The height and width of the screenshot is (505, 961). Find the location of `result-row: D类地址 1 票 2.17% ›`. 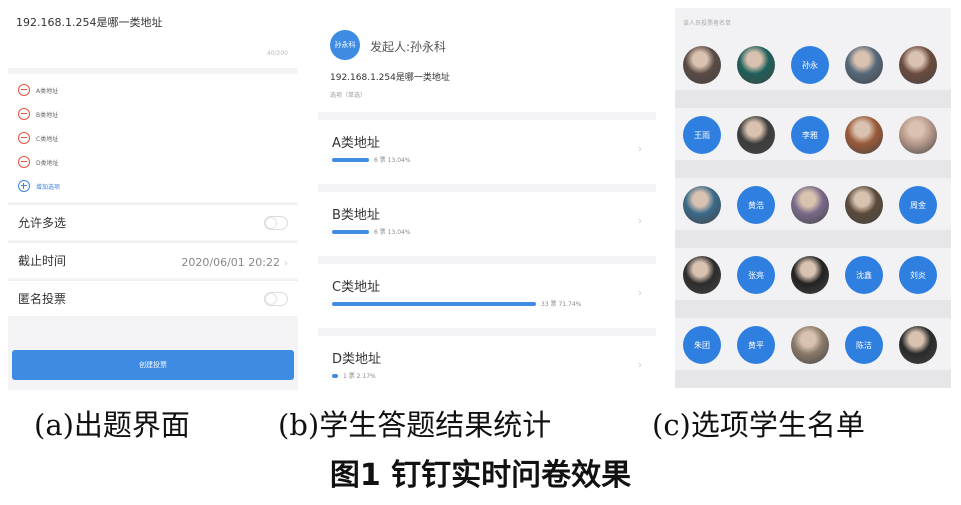

result-row: D类地址 1 票 2.17% › is located at coordinates (487, 368).